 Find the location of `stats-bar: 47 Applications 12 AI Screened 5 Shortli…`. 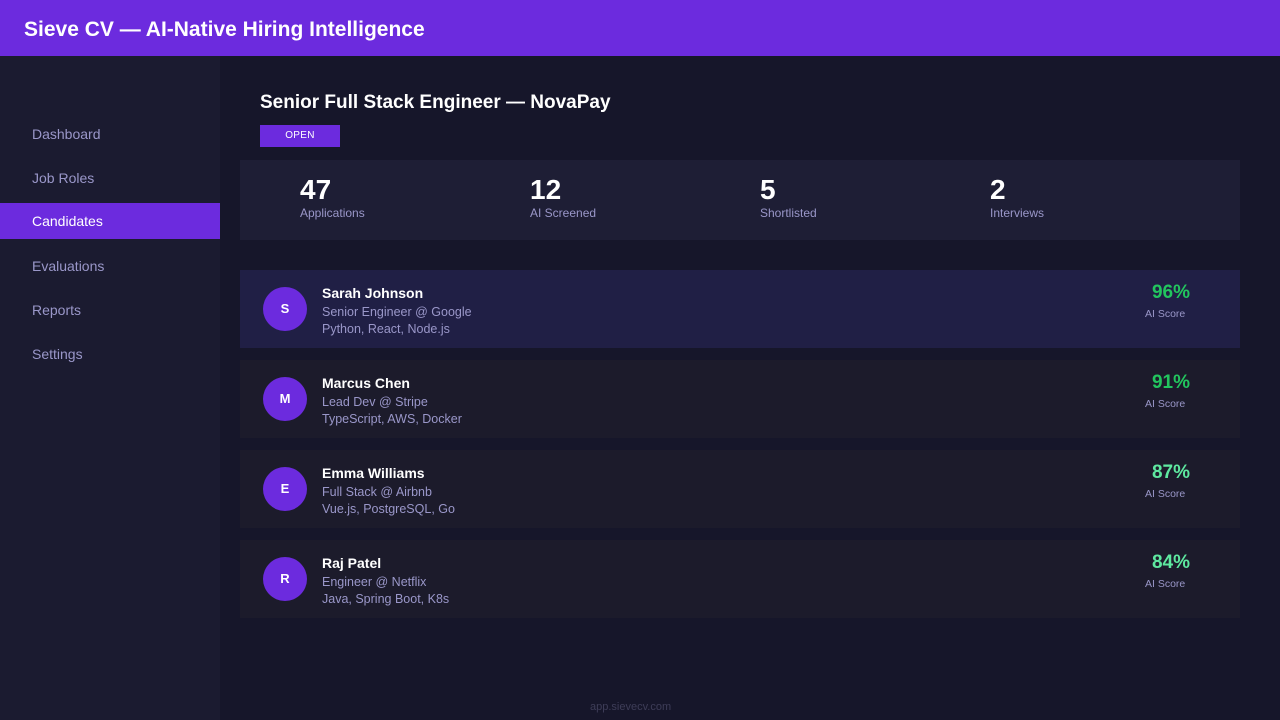

stats-bar: 47 Applications 12 AI Screened 5 Shortli… is located at coordinates (740, 200).